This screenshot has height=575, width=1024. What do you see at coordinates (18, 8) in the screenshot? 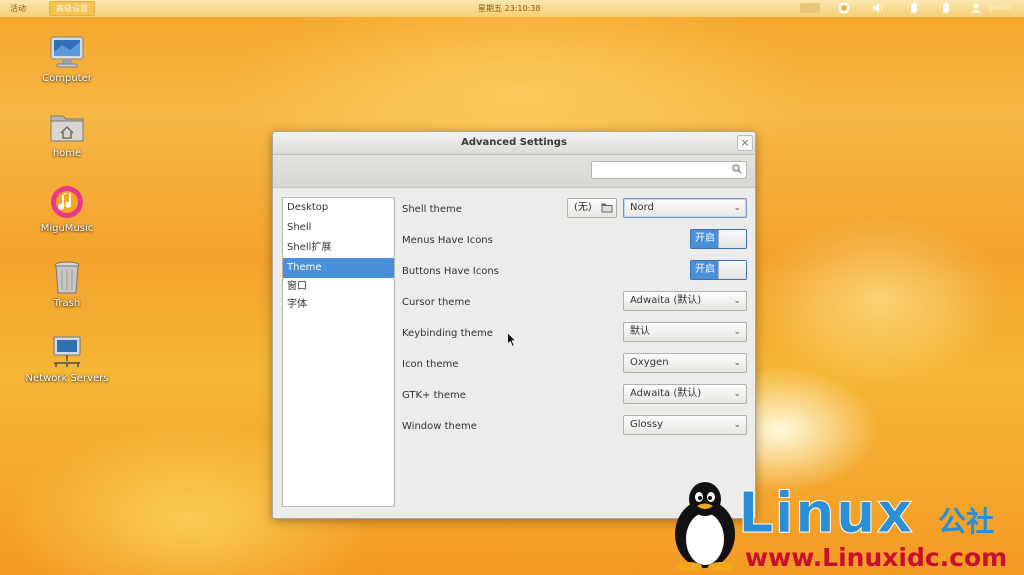
I see `activities-button: 活动` at bounding box center [18, 8].